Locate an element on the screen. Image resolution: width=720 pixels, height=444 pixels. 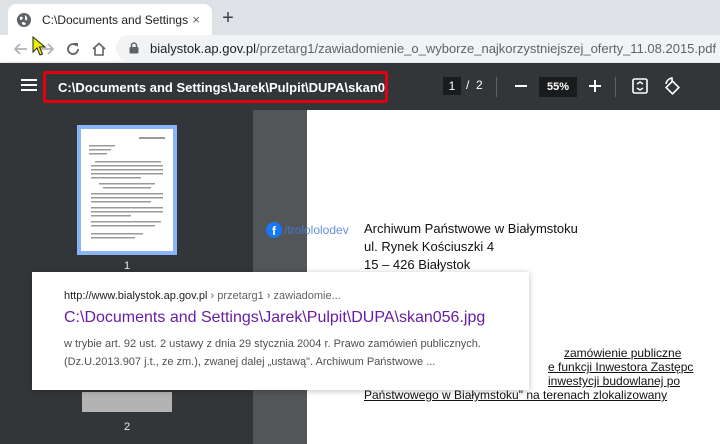
reload-button is located at coordinates (73, 49).